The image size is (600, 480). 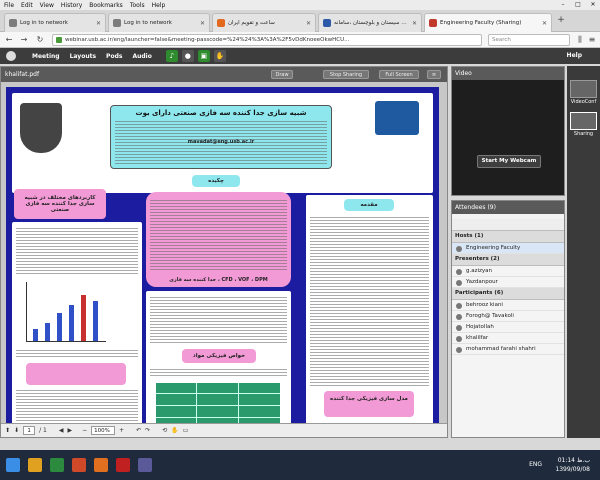 What do you see at coordinates (84, 430) in the screenshot?
I see `zoom-out-icon: −` at bounding box center [84, 430].